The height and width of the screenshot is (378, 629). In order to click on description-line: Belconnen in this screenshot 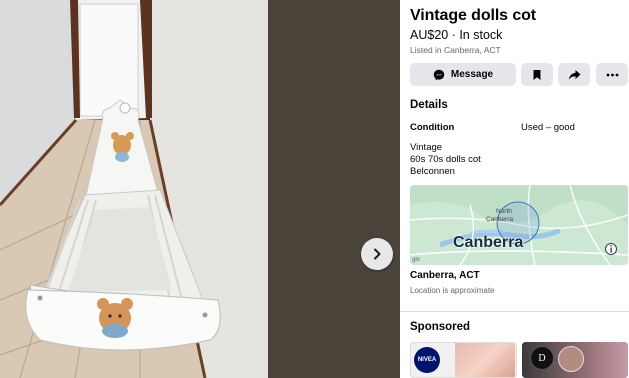, I will do `click(432, 171)`.